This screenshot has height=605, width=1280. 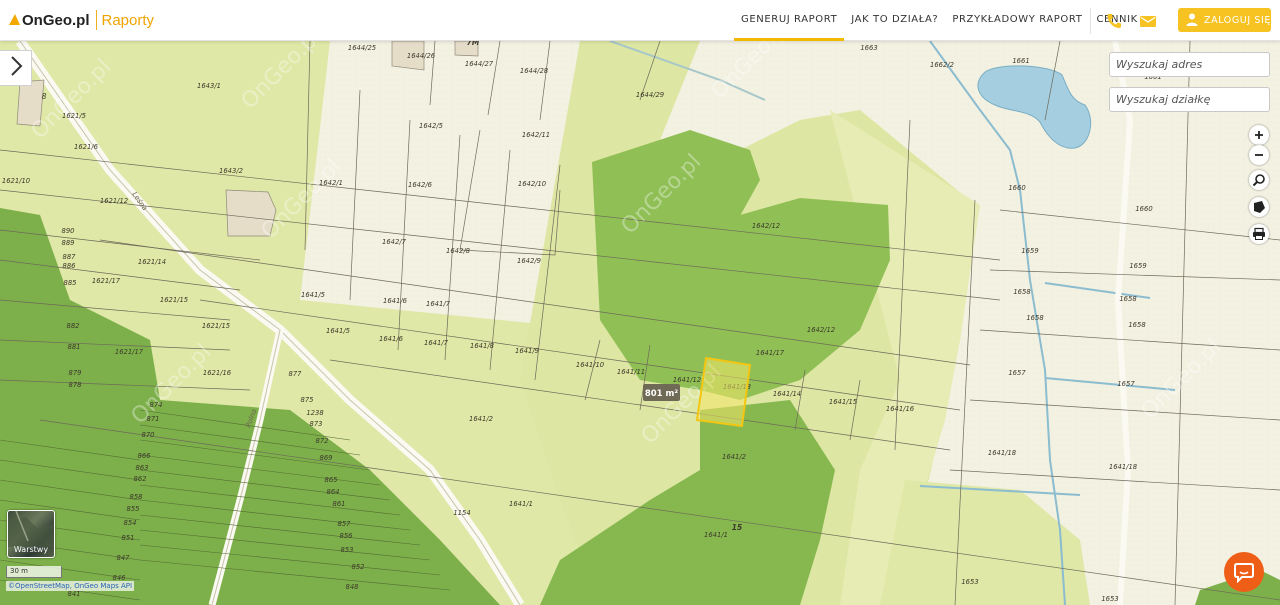 What do you see at coordinates (1238, 20) in the screenshot?
I see `login-label: ZALOGUJ SIĘ` at bounding box center [1238, 20].